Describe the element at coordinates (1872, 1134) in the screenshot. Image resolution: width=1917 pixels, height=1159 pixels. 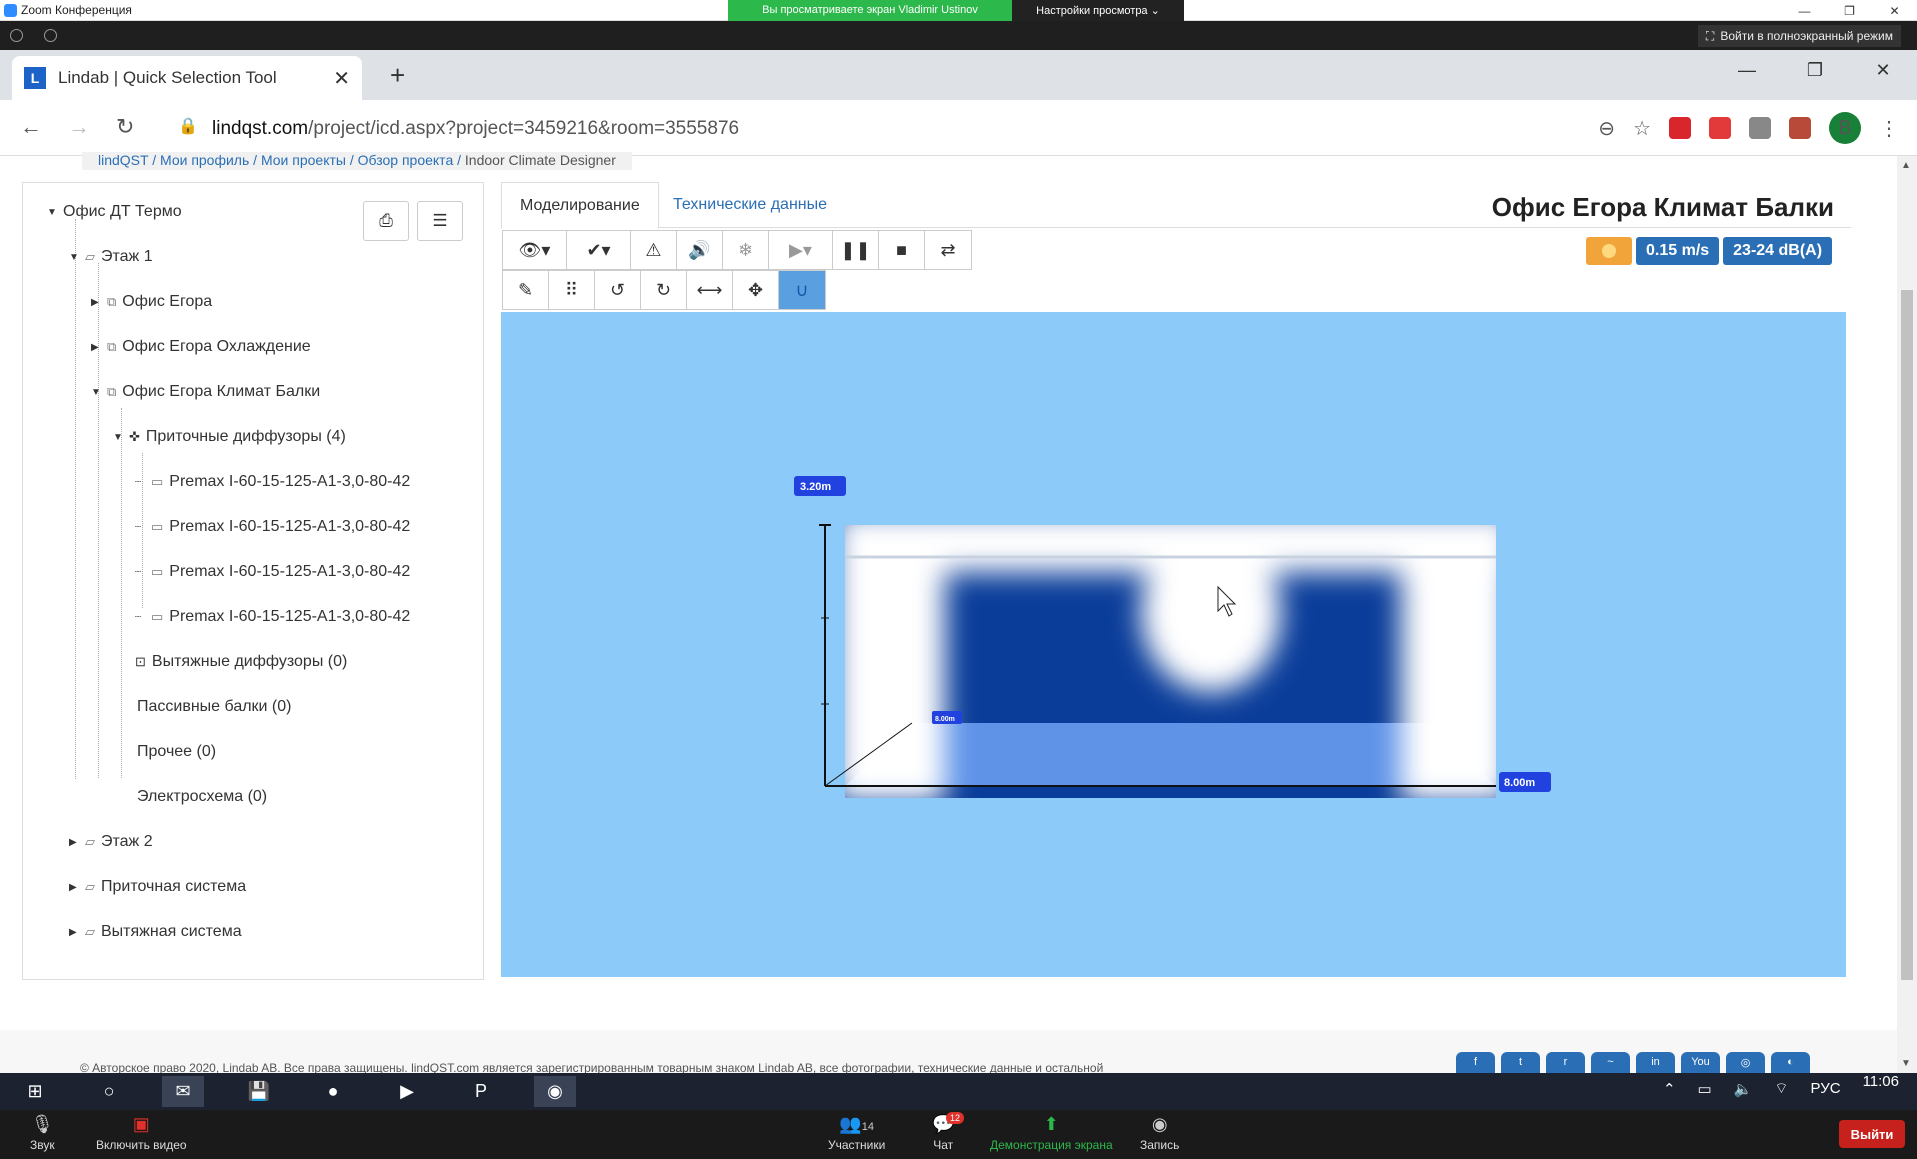
I see `leave-button: Выйти` at that location.